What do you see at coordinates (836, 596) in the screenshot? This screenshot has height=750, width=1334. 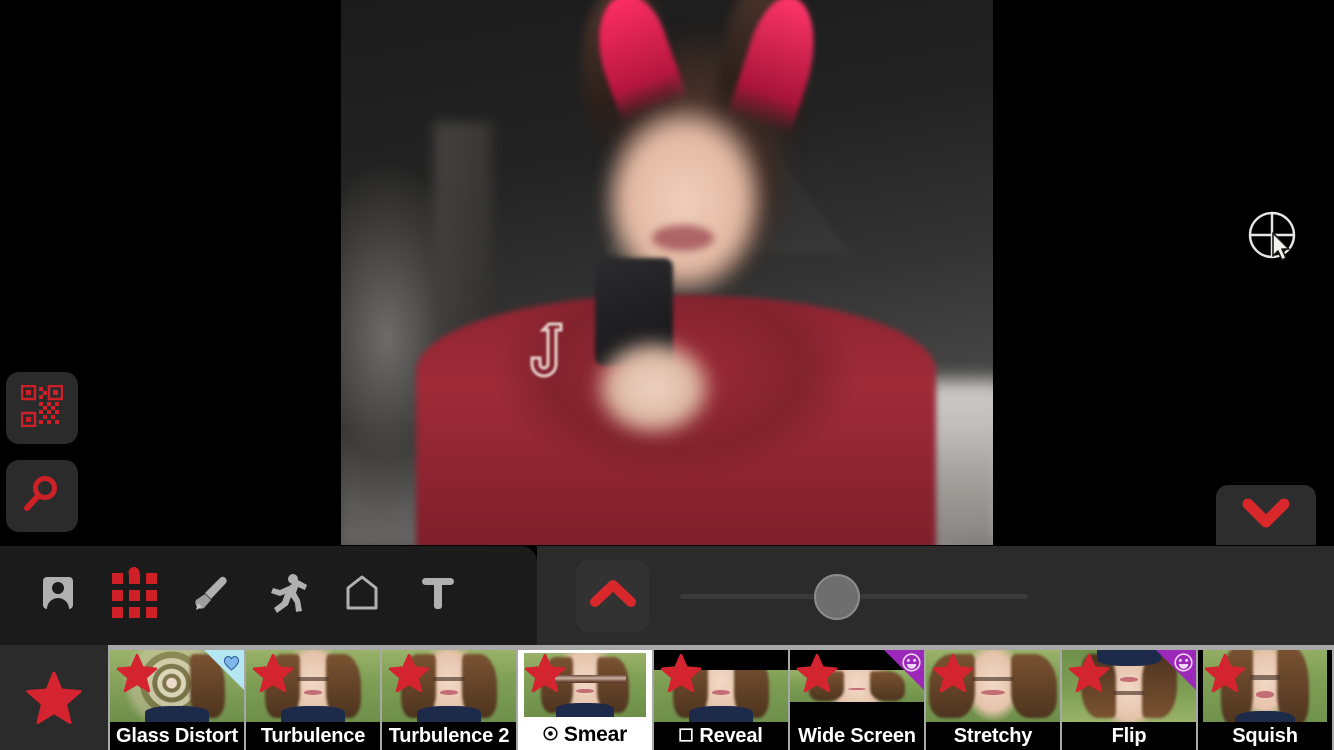 I see `slider-thumb` at bounding box center [836, 596].